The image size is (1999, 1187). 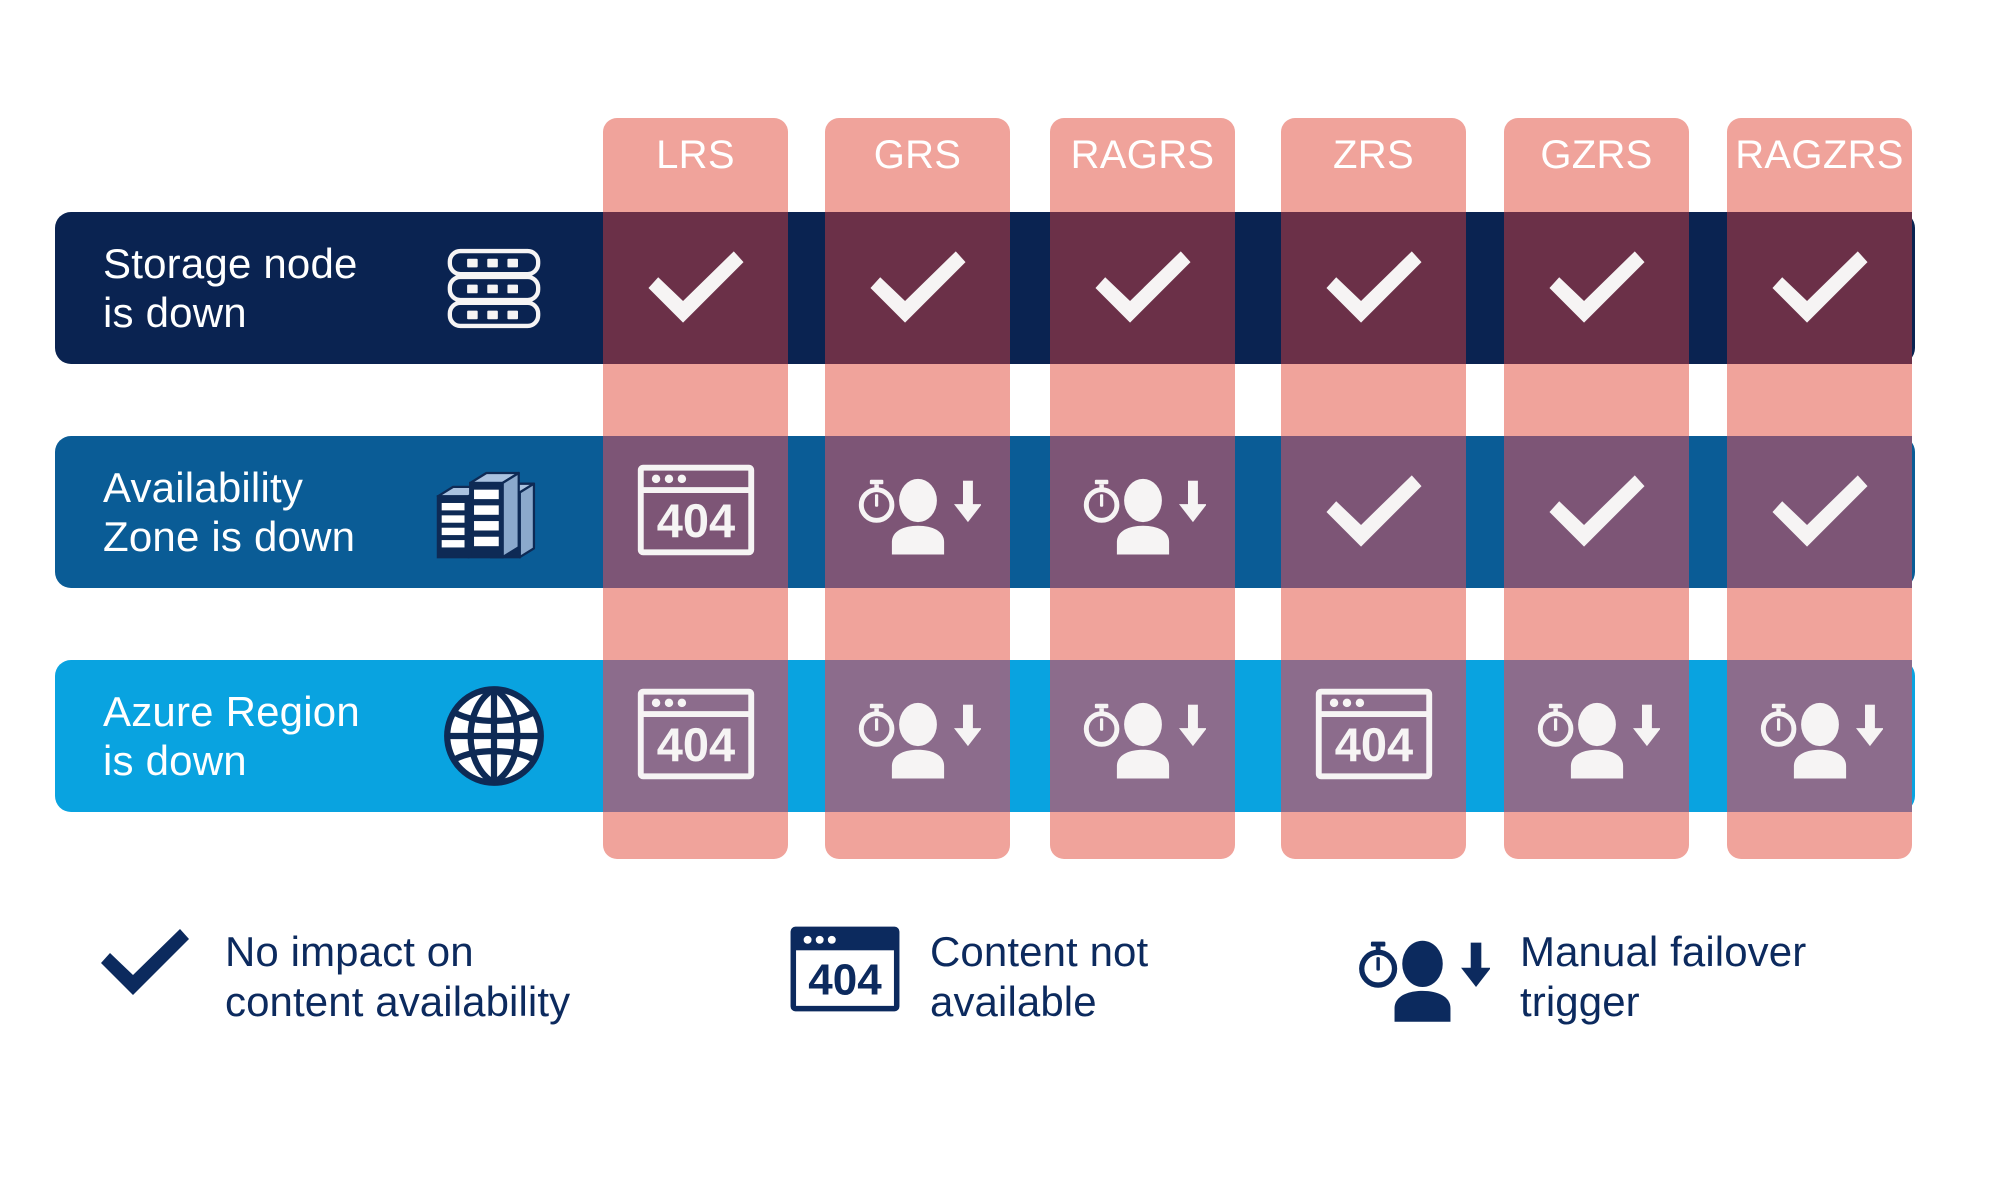 I want to click on cell-azure-region-lrs: 404, so click(x=695, y=736).